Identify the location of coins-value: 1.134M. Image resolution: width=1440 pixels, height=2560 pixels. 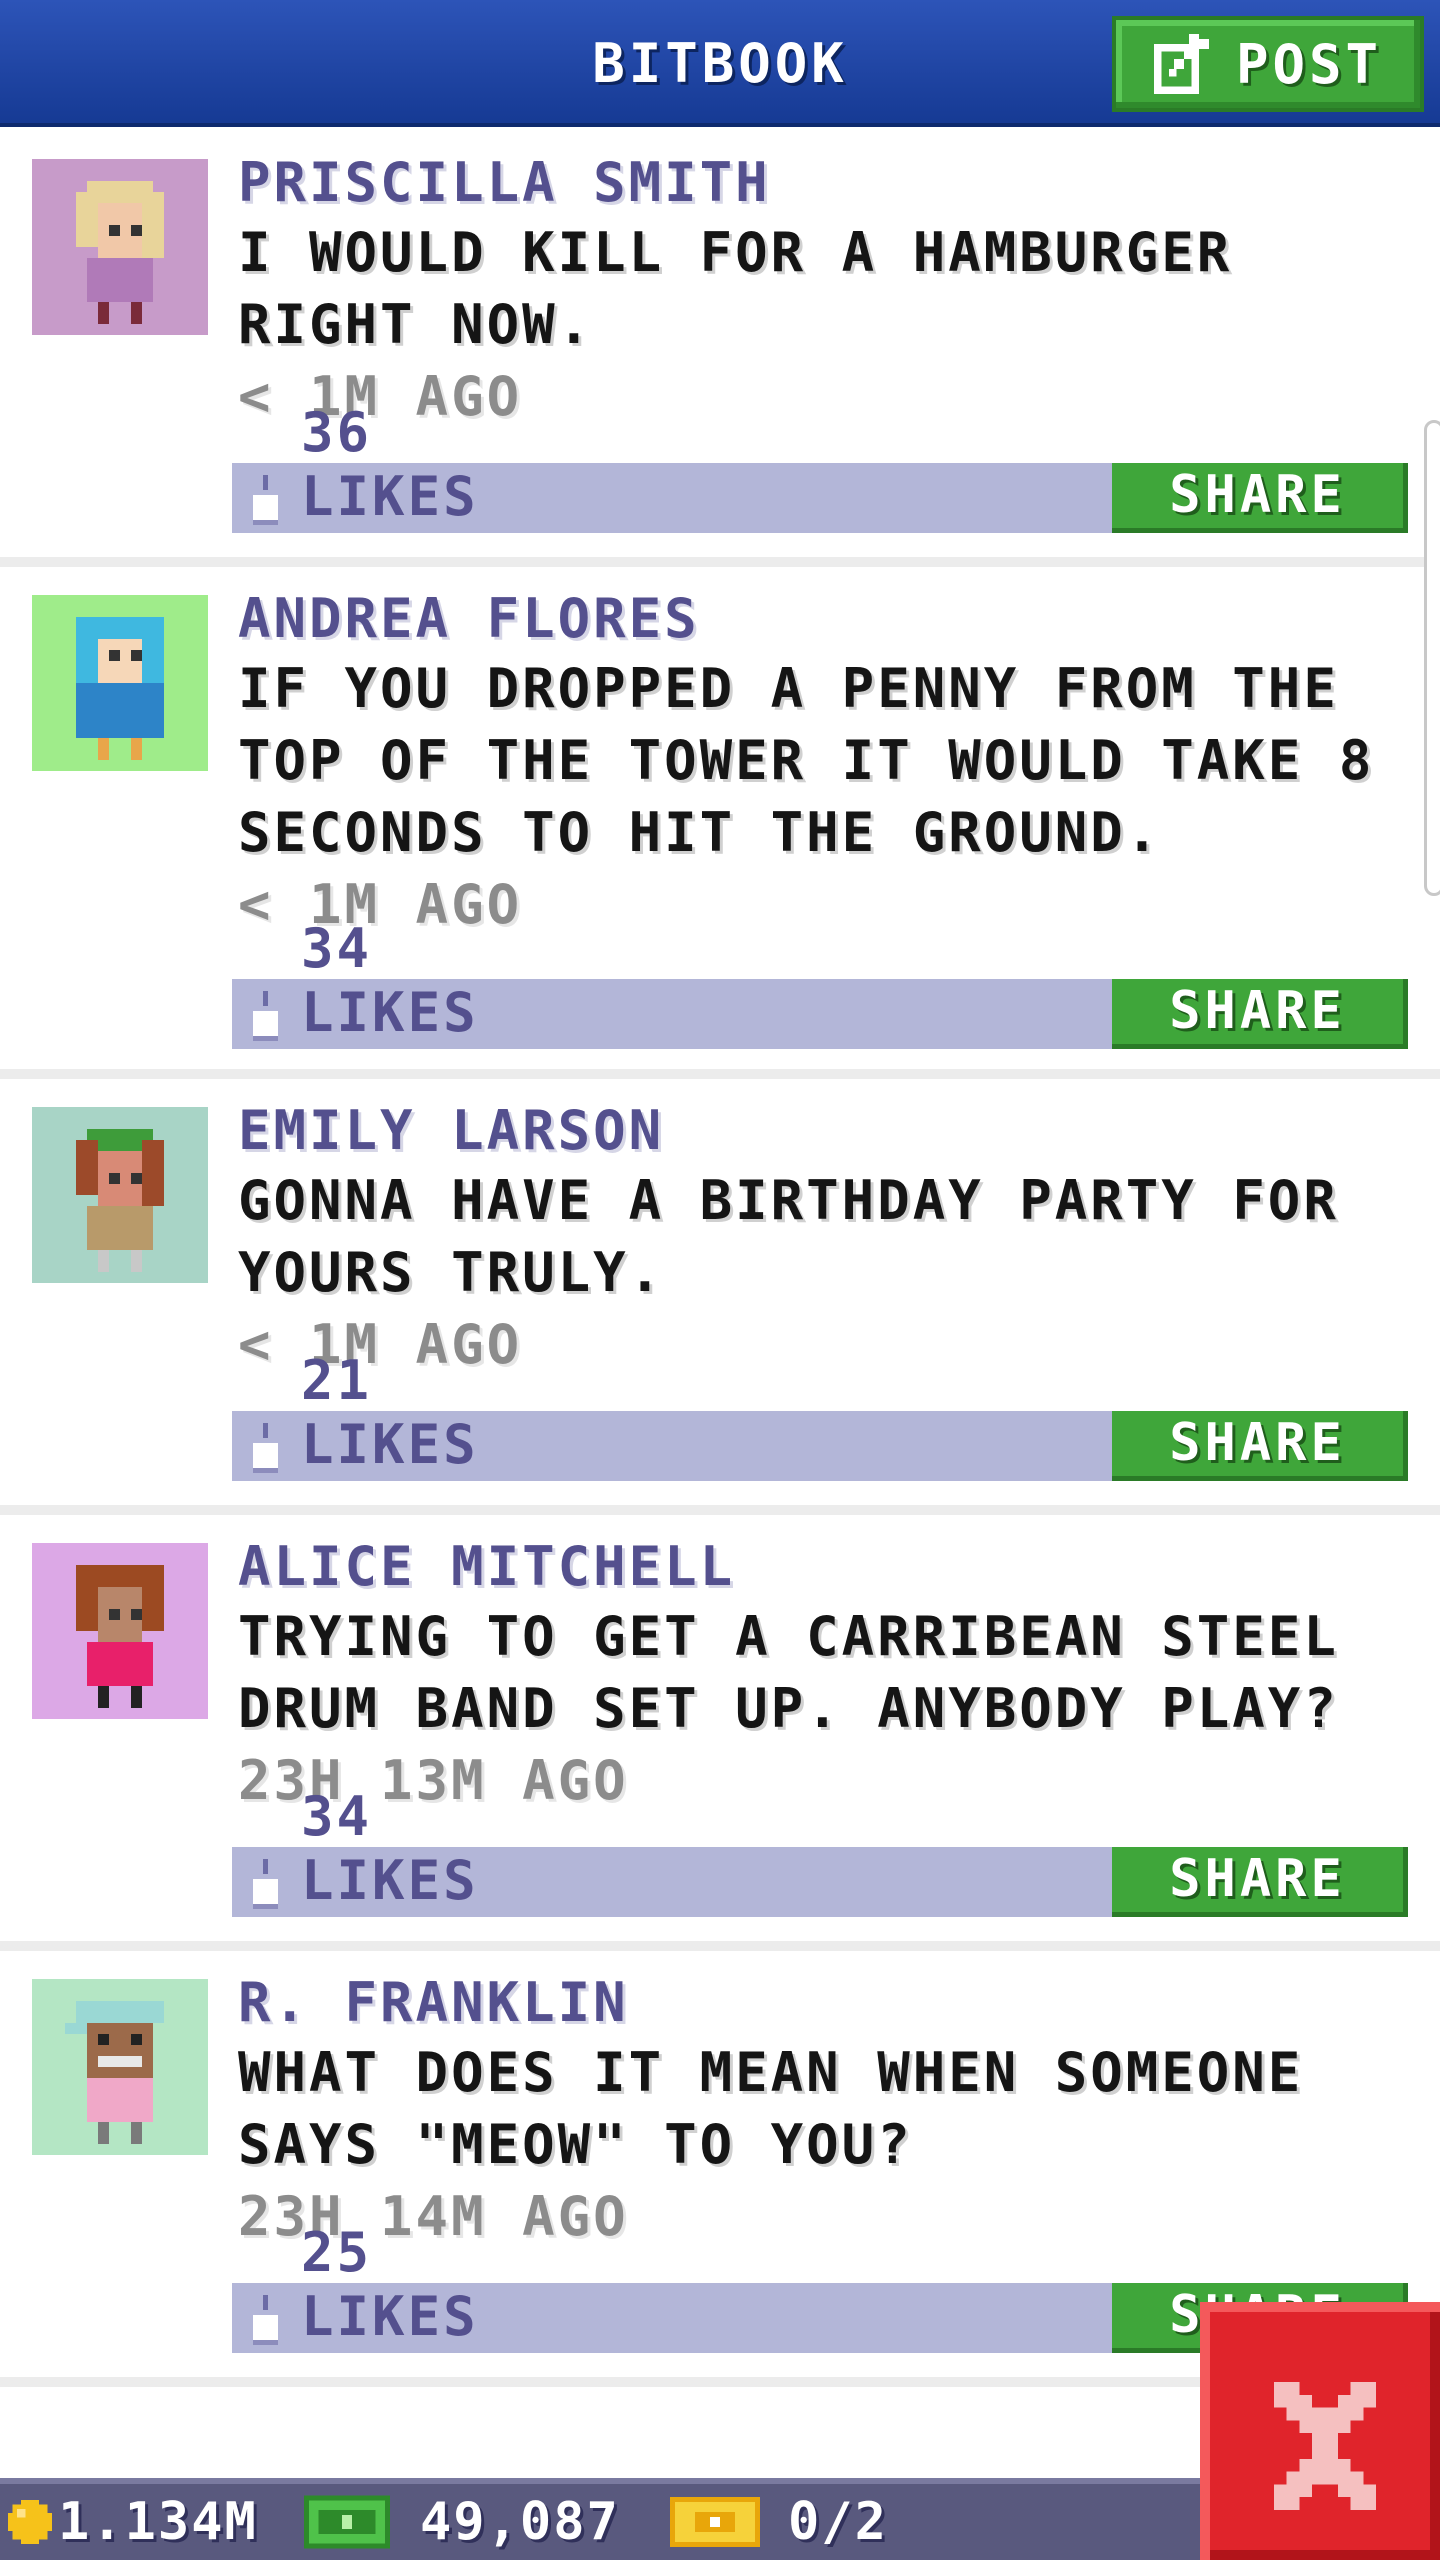
(158, 2522).